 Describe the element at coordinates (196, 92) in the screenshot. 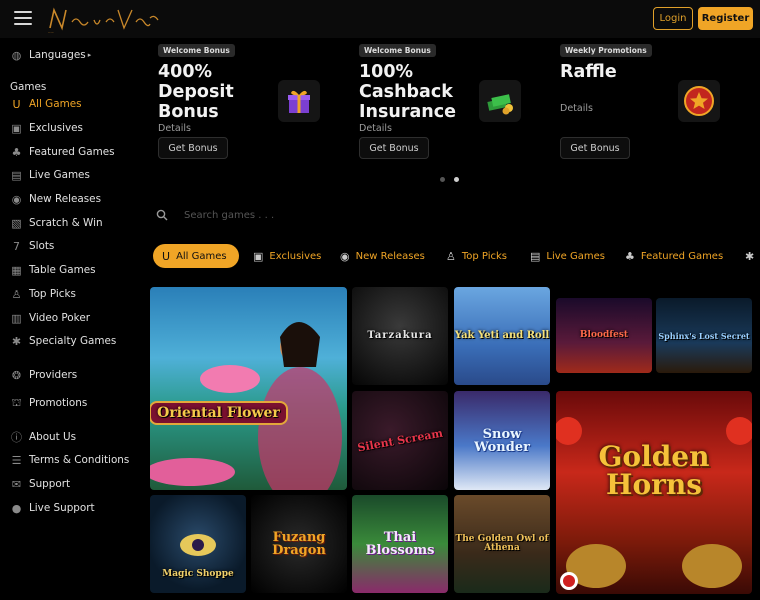

I see `promo-title: 400% Deposit Bonus` at that location.